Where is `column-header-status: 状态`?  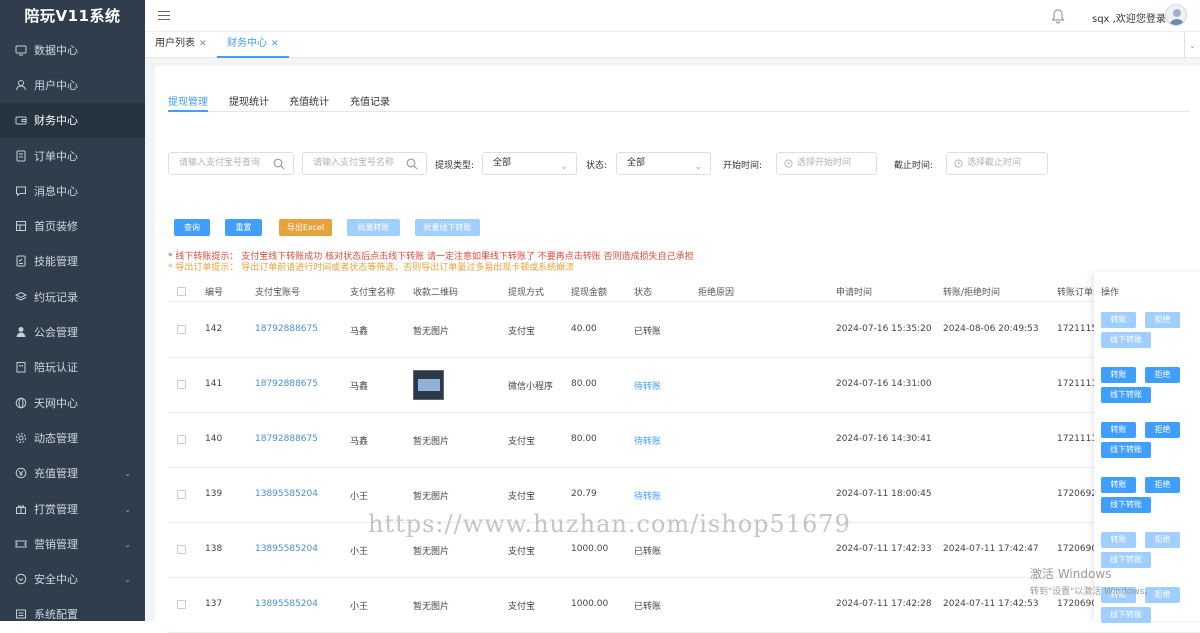
column-header-status: 状态 is located at coordinates (643, 291).